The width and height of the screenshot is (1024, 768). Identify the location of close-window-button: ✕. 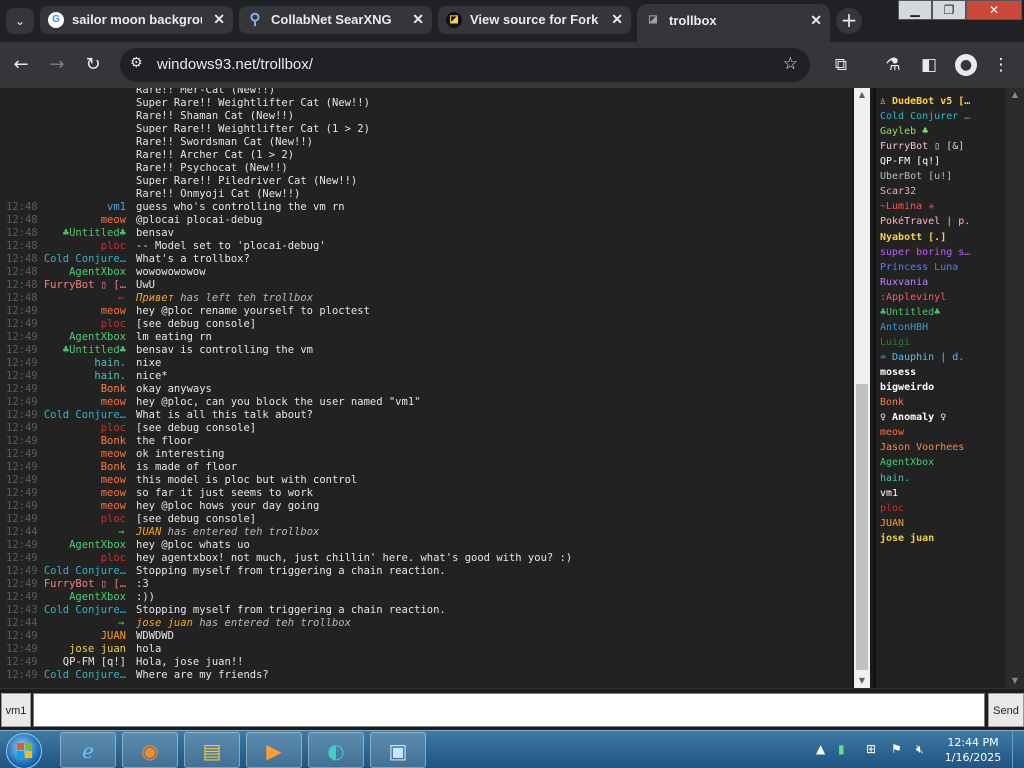
(994, 10).